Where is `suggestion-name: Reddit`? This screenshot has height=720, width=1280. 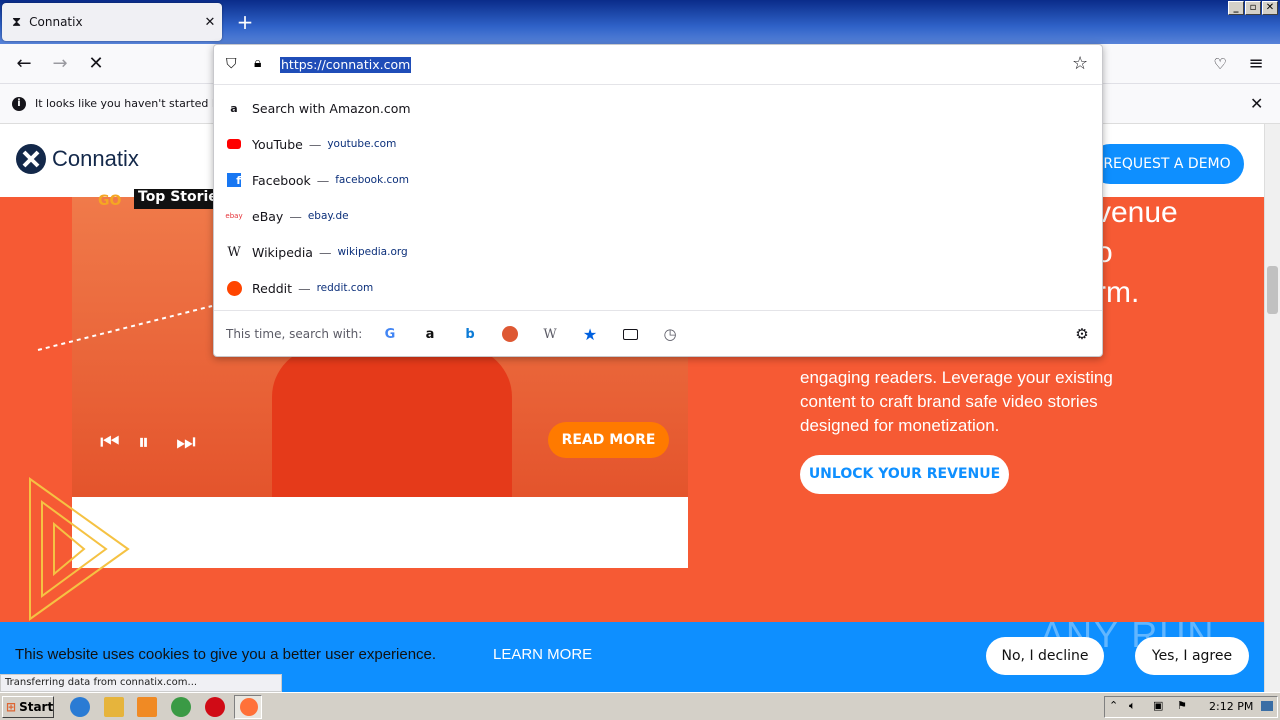 suggestion-name: Reddit is located at coordinates (272, 288).